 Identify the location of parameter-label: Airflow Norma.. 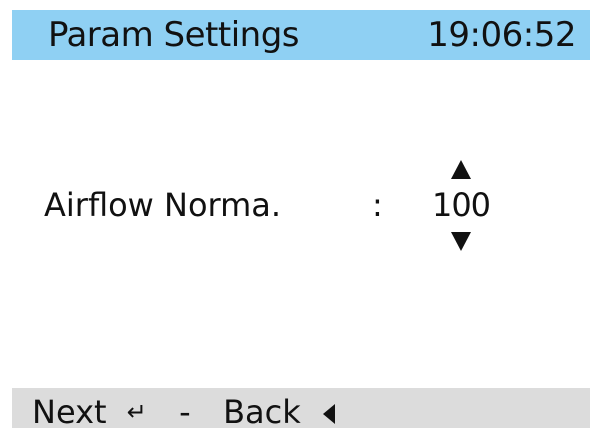
(163, 205).